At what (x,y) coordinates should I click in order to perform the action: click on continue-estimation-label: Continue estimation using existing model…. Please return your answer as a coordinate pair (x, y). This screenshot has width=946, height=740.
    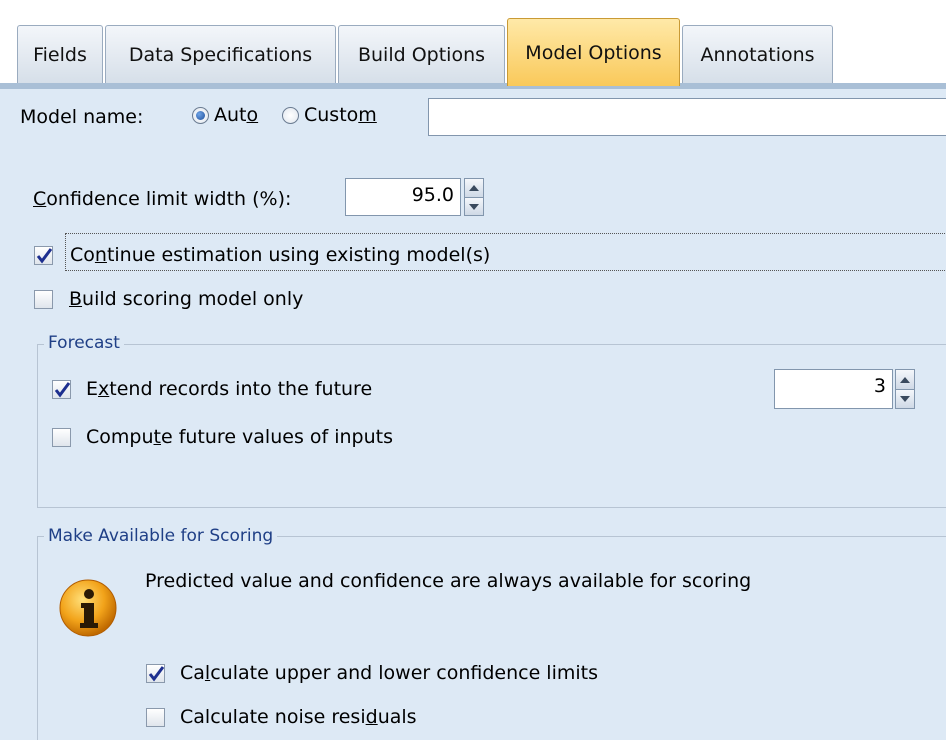
    Looking at the image, I should click on (505, 252).